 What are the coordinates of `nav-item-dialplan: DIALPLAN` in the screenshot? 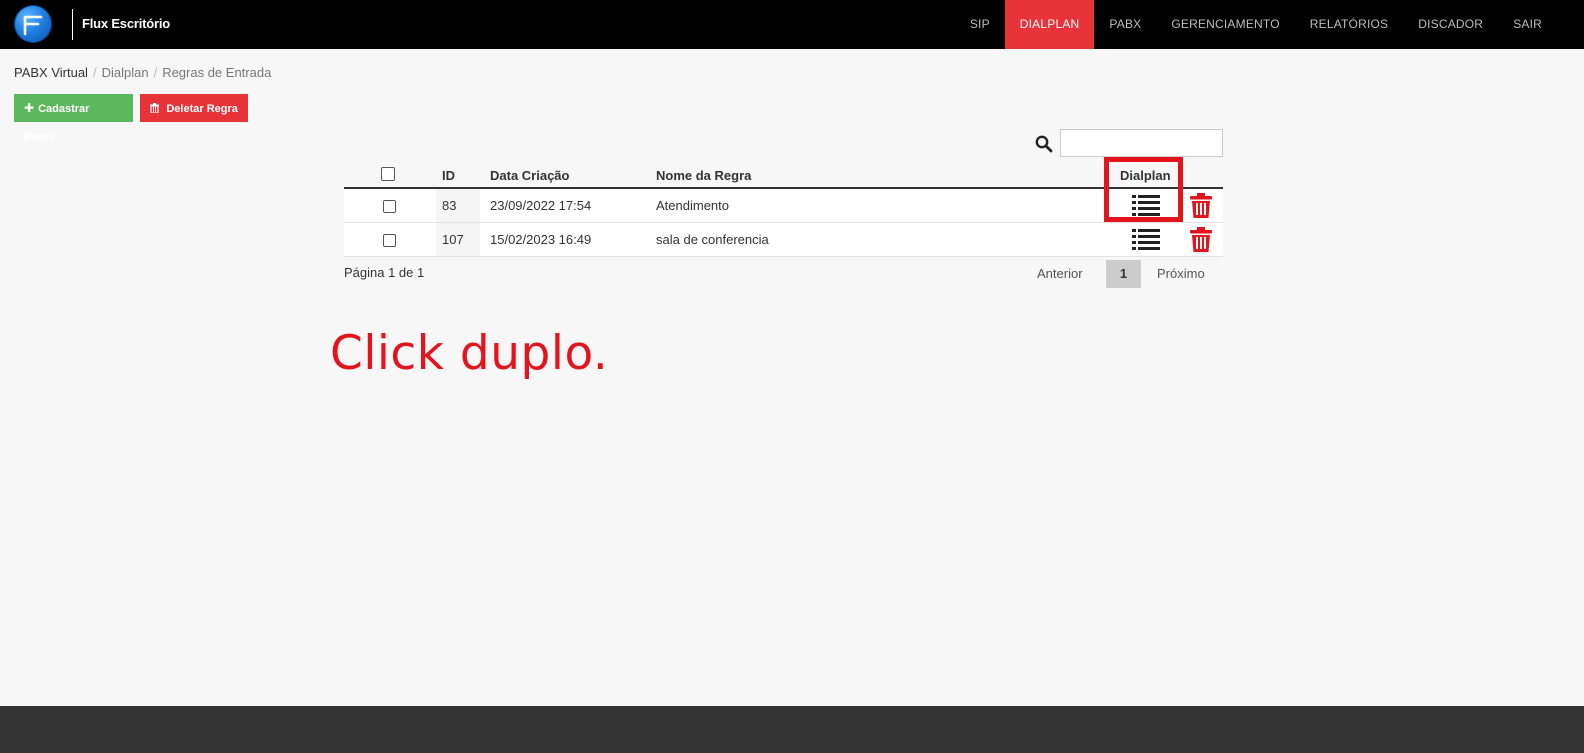 It's located at (1049, 24).